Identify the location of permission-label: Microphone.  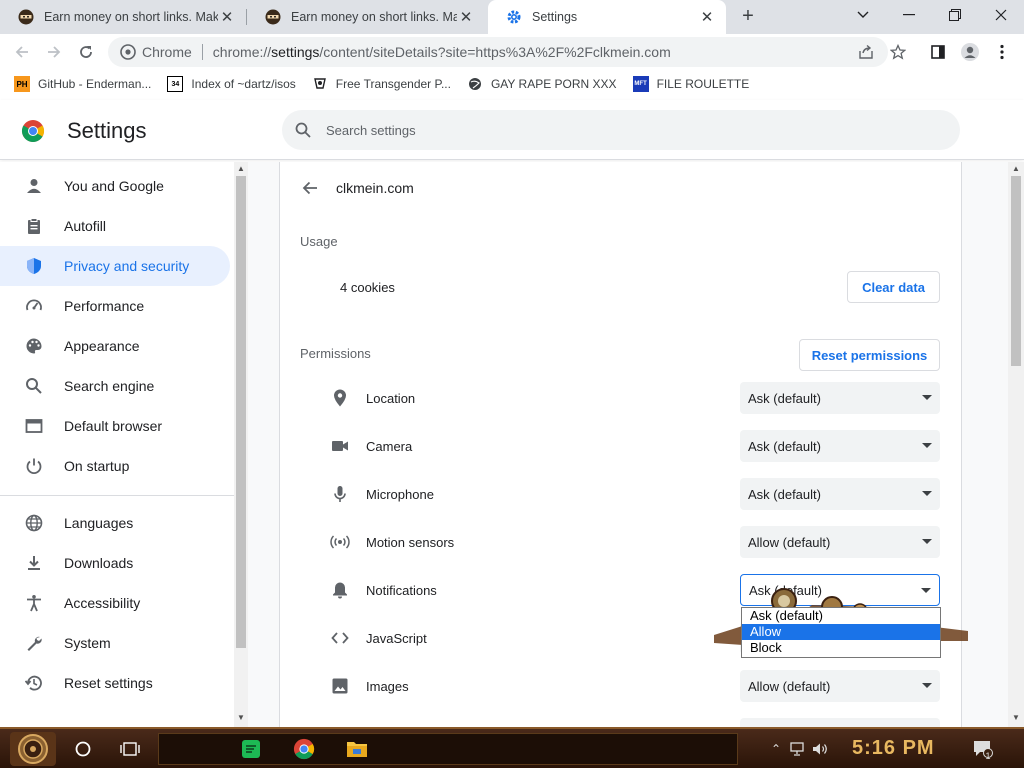
(400, 494).